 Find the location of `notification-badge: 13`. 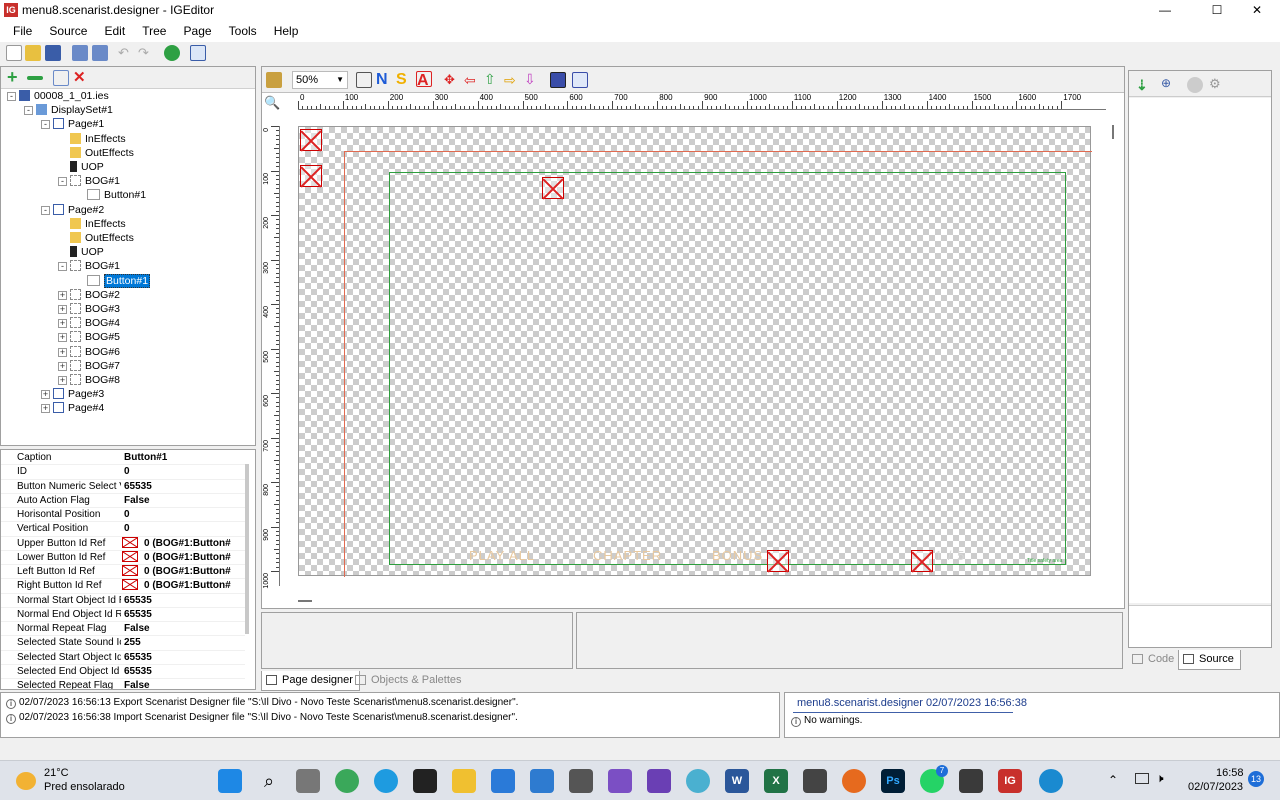

notification-badge: 13 is located at coordinates (1256, 779).